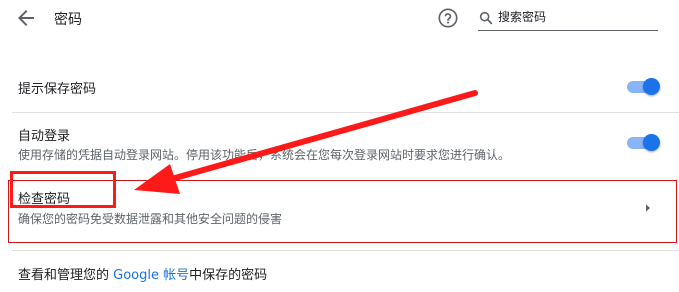 This screenshot has height=292, width=679. Describe the element at coordinates (339, 273) in the screenshot. I see `manage-passwords-row: 查看和管理您的 Google 帐号中保存的密码` at that location.